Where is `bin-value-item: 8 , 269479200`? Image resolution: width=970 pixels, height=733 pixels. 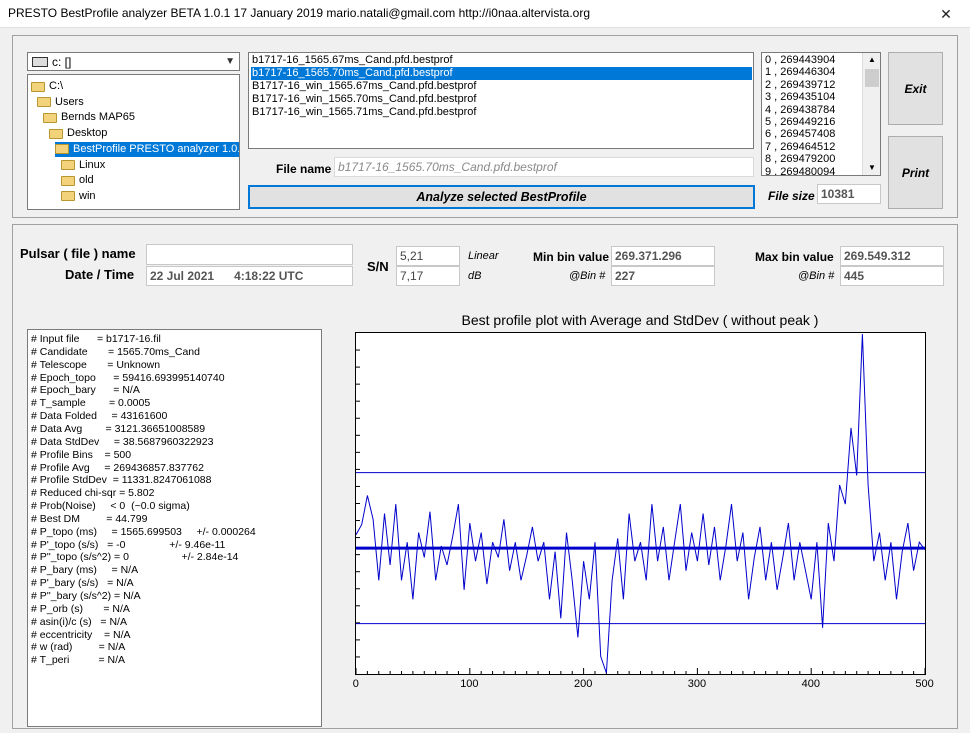 bin-value-item: 8 , 269479200 is located at coordinates (800, 159).